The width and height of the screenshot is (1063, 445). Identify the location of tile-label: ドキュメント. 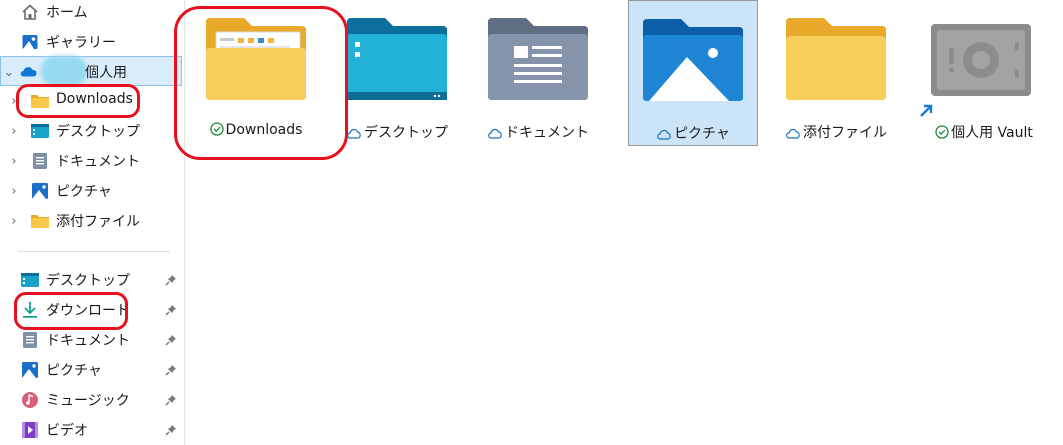
(547, 133).